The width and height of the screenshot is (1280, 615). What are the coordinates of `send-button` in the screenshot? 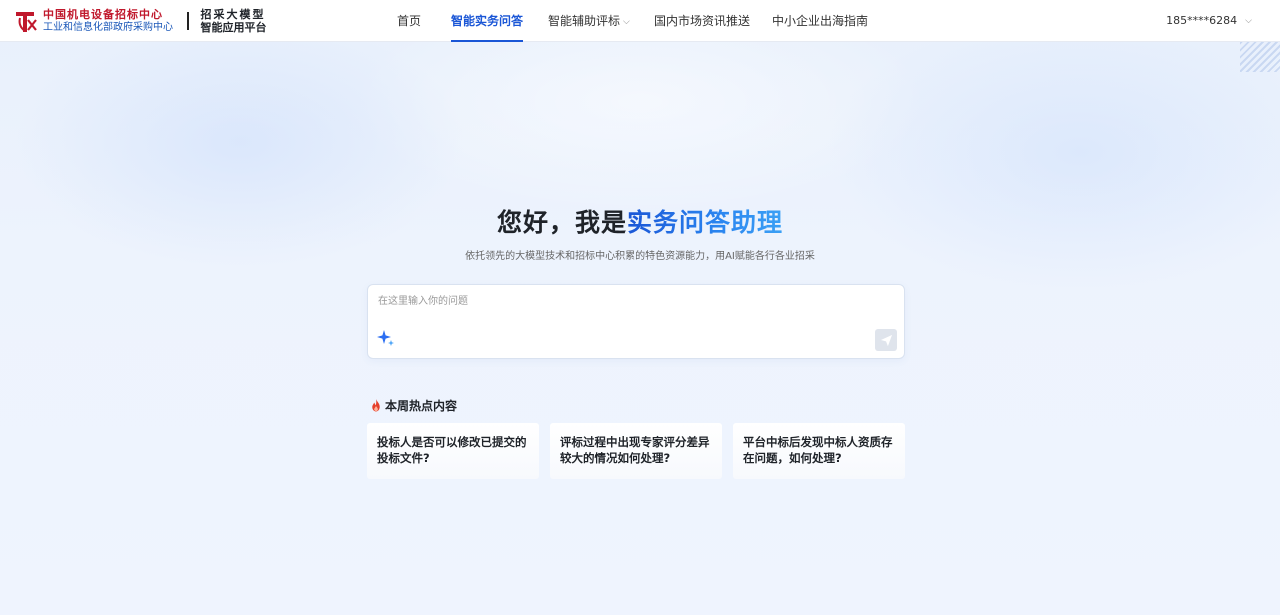 It's located at (886, 340).